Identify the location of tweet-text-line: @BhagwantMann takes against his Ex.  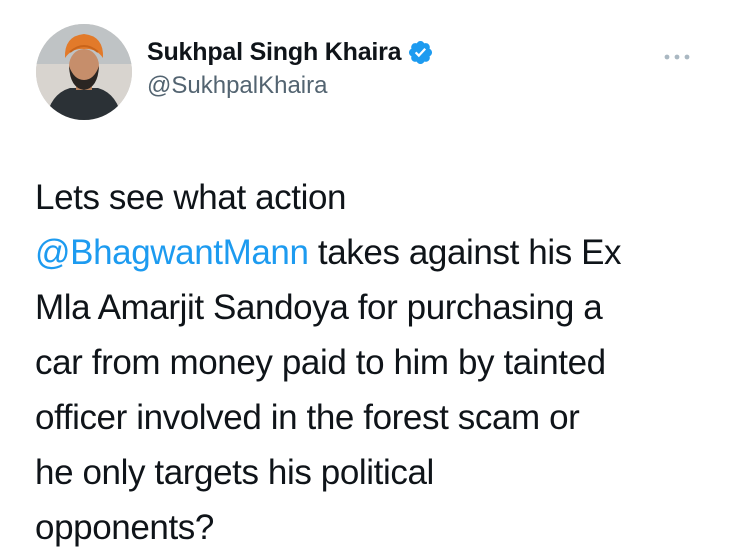
(375, 252).